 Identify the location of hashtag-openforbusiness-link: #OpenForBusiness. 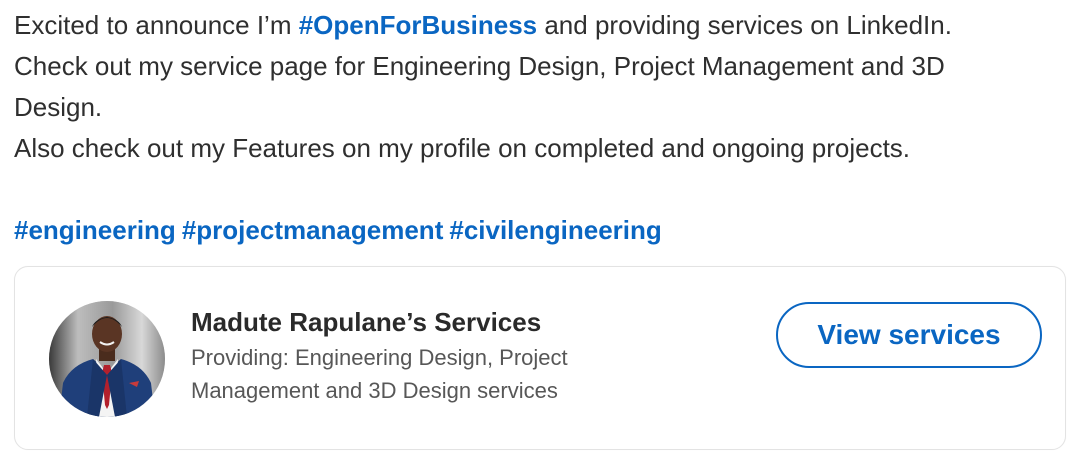
(418, 25).